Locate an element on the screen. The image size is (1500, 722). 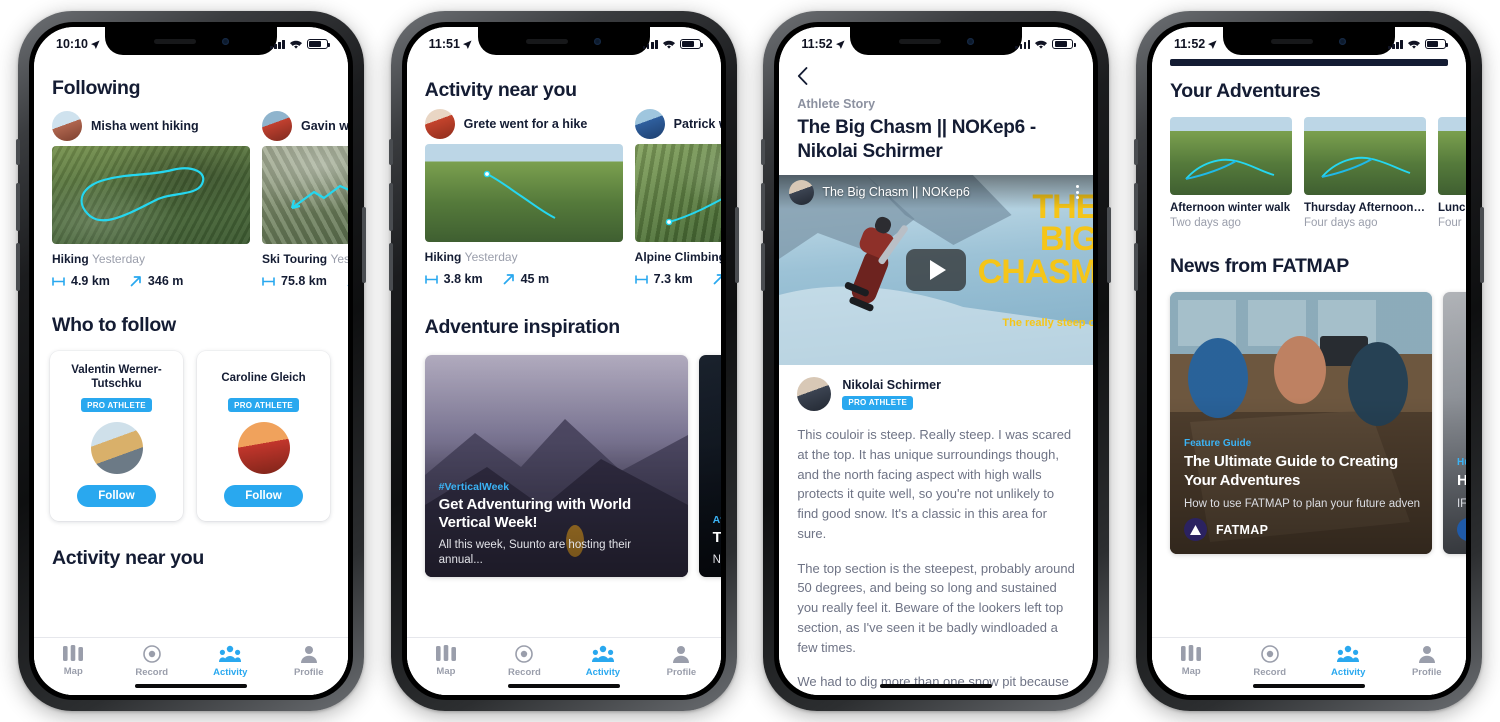
battery-icon is located at coordinates (1064, 44).